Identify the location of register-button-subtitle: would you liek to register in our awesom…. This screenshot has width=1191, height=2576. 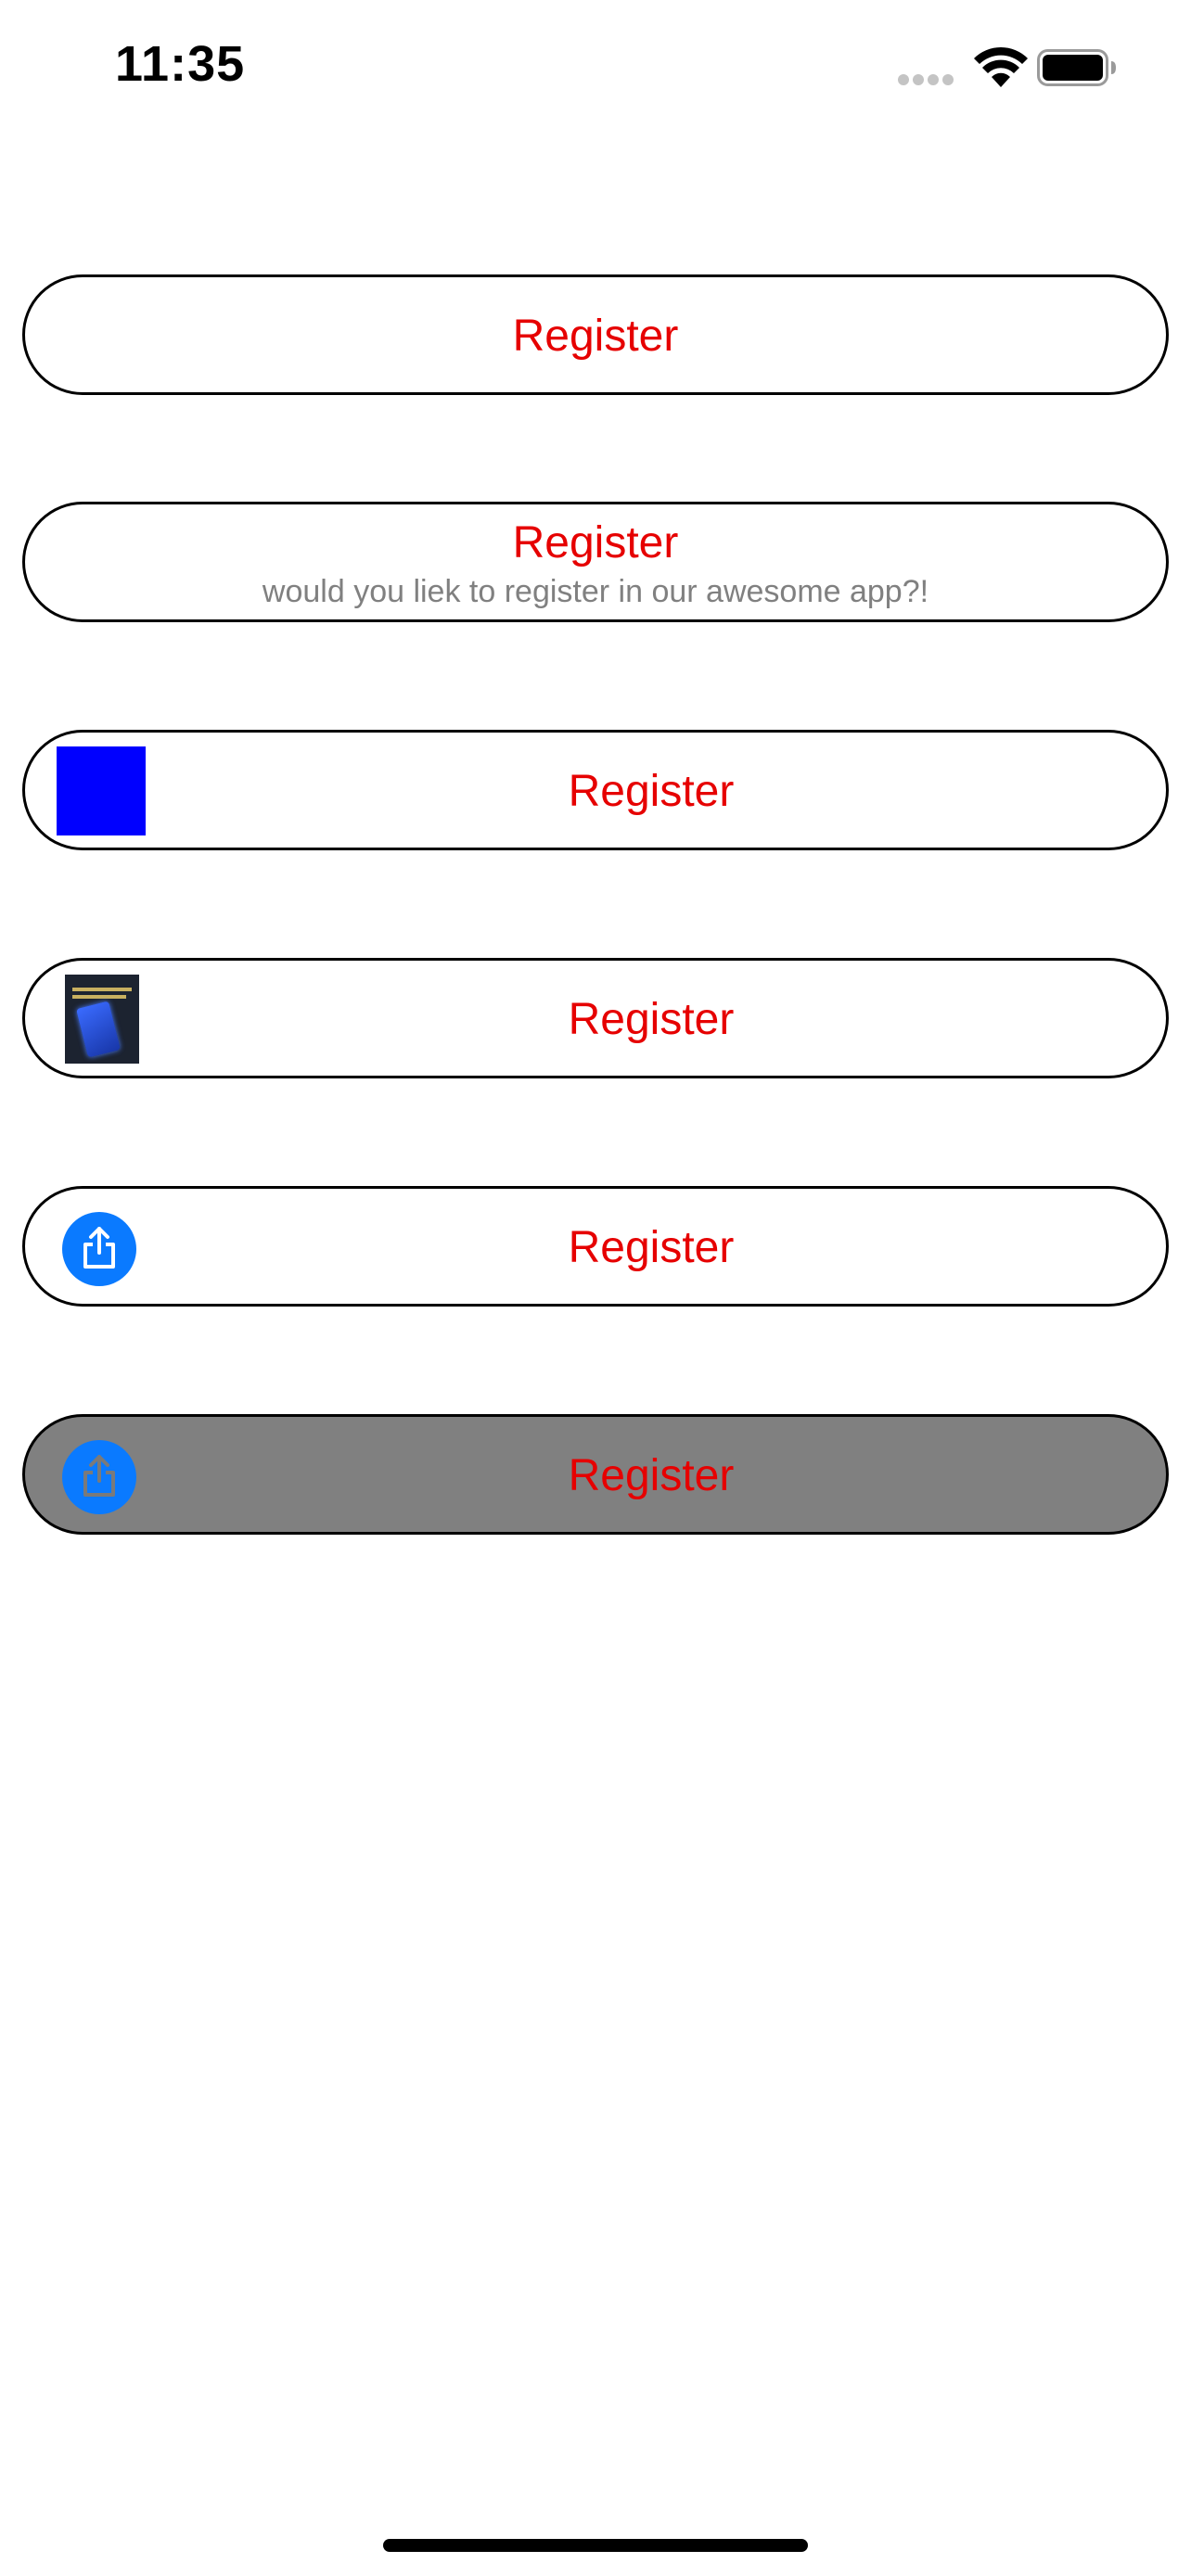
(595, 591).